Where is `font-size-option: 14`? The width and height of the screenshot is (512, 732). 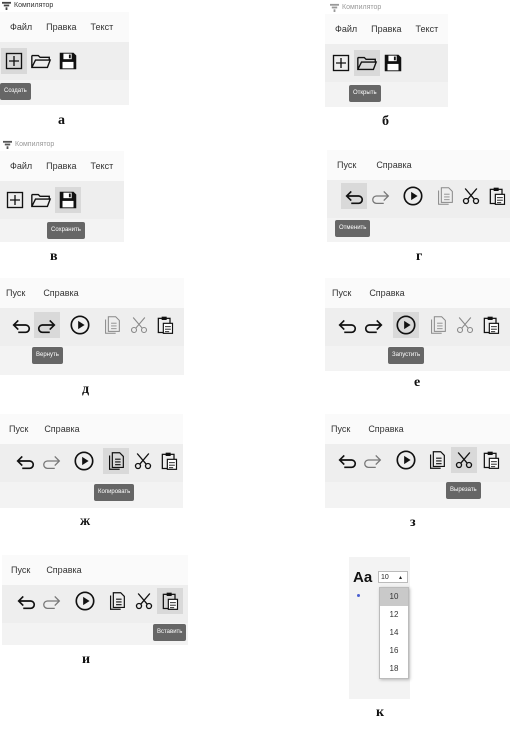
font-size-option: 14 is located at coordinates (394, 633).